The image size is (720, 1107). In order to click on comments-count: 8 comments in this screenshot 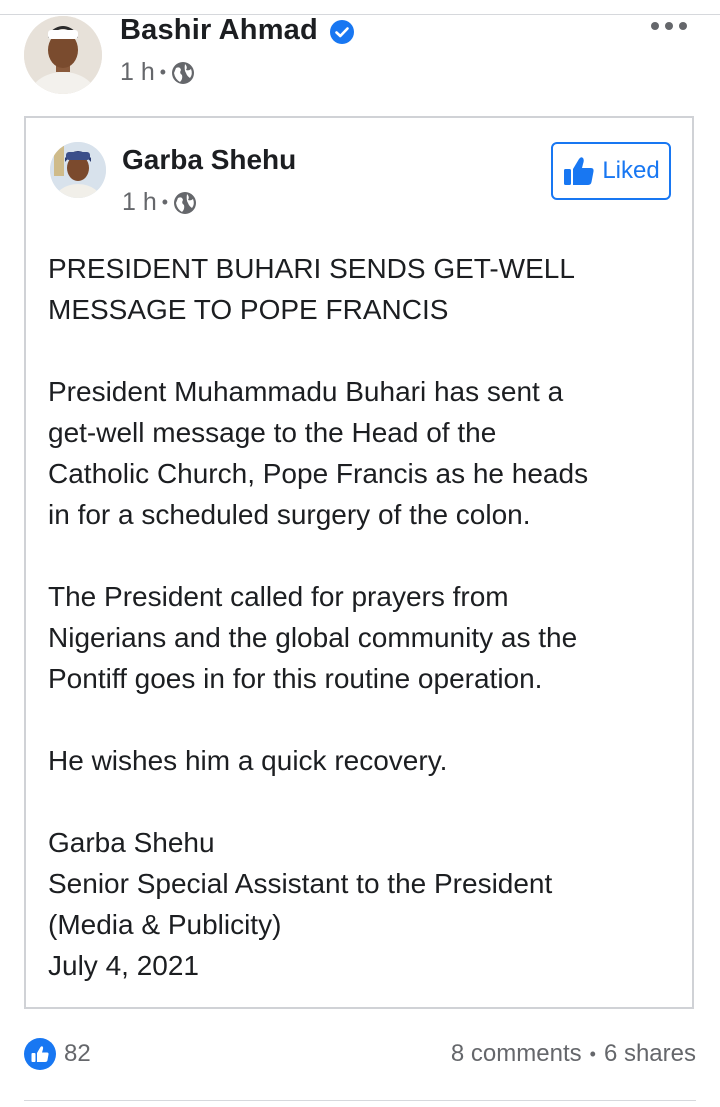, I will do `click(516, 1054)`.